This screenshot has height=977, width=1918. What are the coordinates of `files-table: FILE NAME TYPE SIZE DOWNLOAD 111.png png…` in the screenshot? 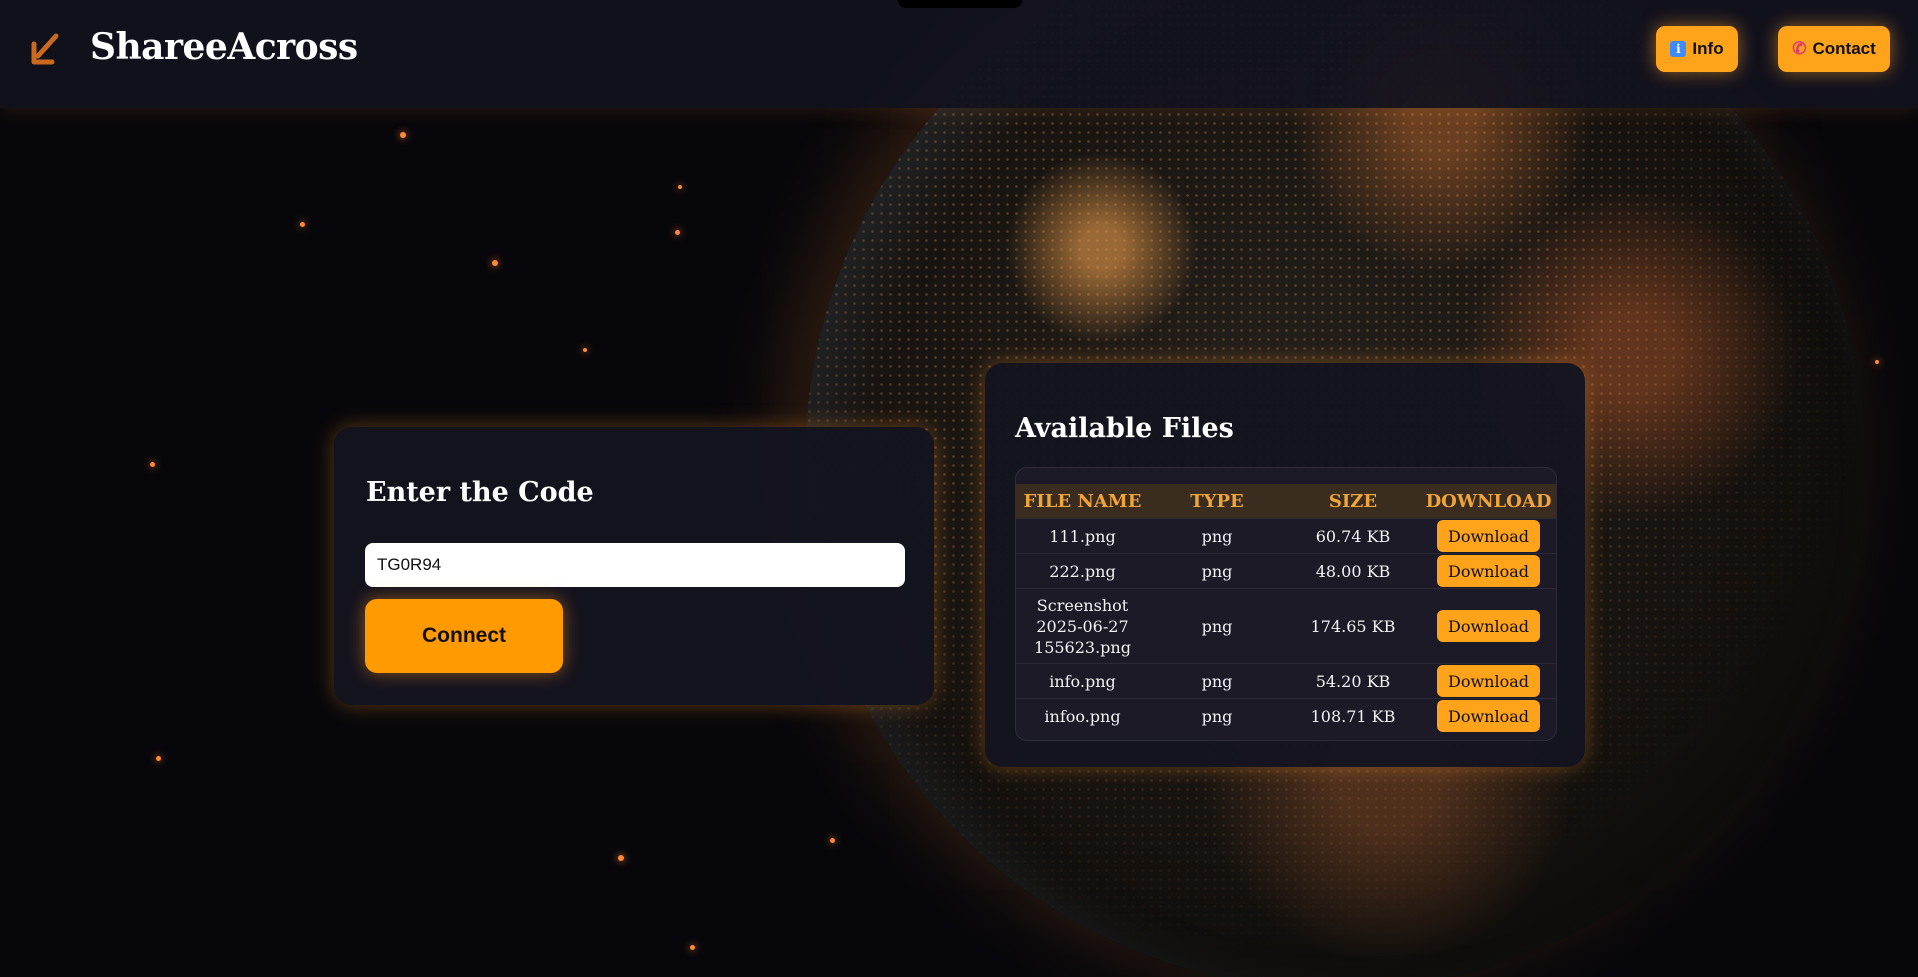 It's located at (1286, 608).